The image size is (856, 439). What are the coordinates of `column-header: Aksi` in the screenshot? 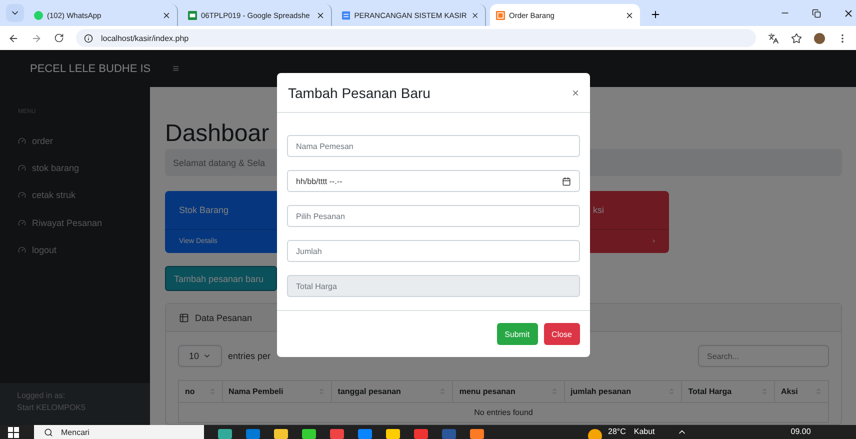 It's located at (801, 391).